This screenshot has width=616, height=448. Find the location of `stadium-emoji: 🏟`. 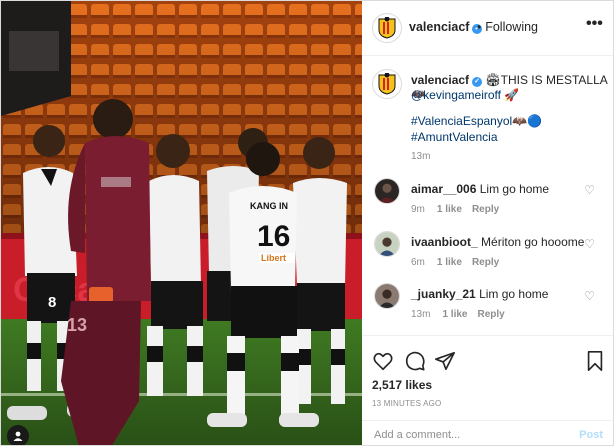

stadium-emoji: 🏟 is located at coordinates (493, 80).